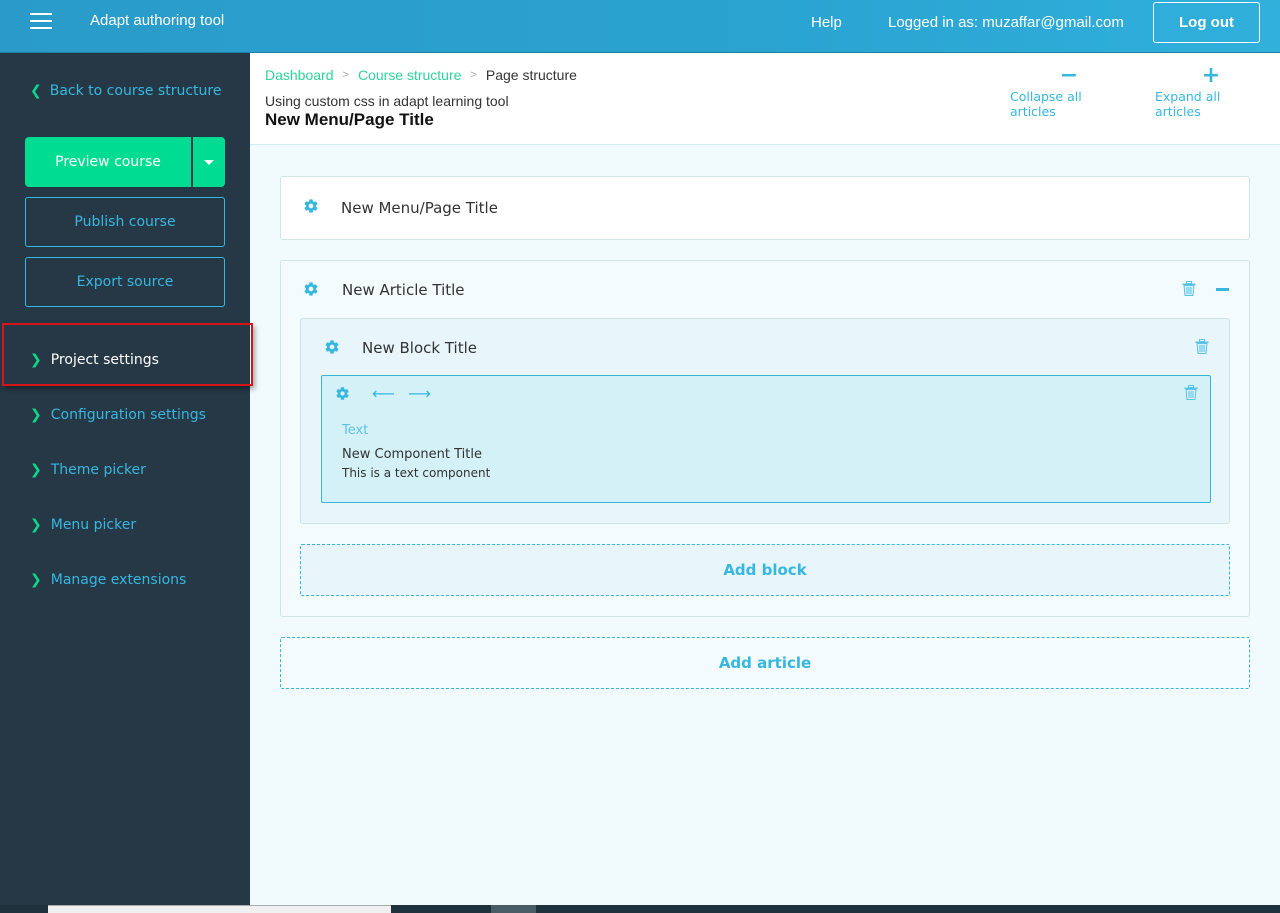 Image resolution: width=1280 pixels, height=913 pixels. Describe the element at coordinates (419, 208) in the screenshot. I see `page-card-title: New Menu/Page Title` at that location.